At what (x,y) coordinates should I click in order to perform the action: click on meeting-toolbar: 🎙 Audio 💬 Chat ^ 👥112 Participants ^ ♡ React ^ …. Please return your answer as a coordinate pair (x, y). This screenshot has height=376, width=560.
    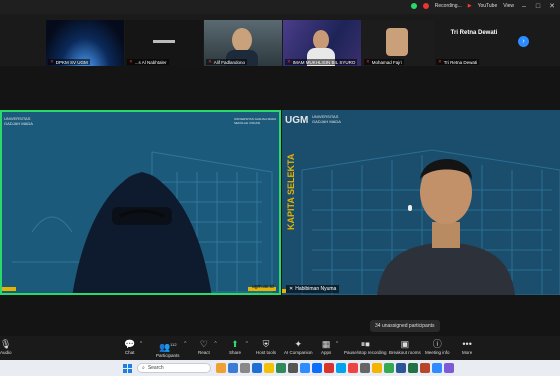
    Looking at the image, I should click on (280, 348).